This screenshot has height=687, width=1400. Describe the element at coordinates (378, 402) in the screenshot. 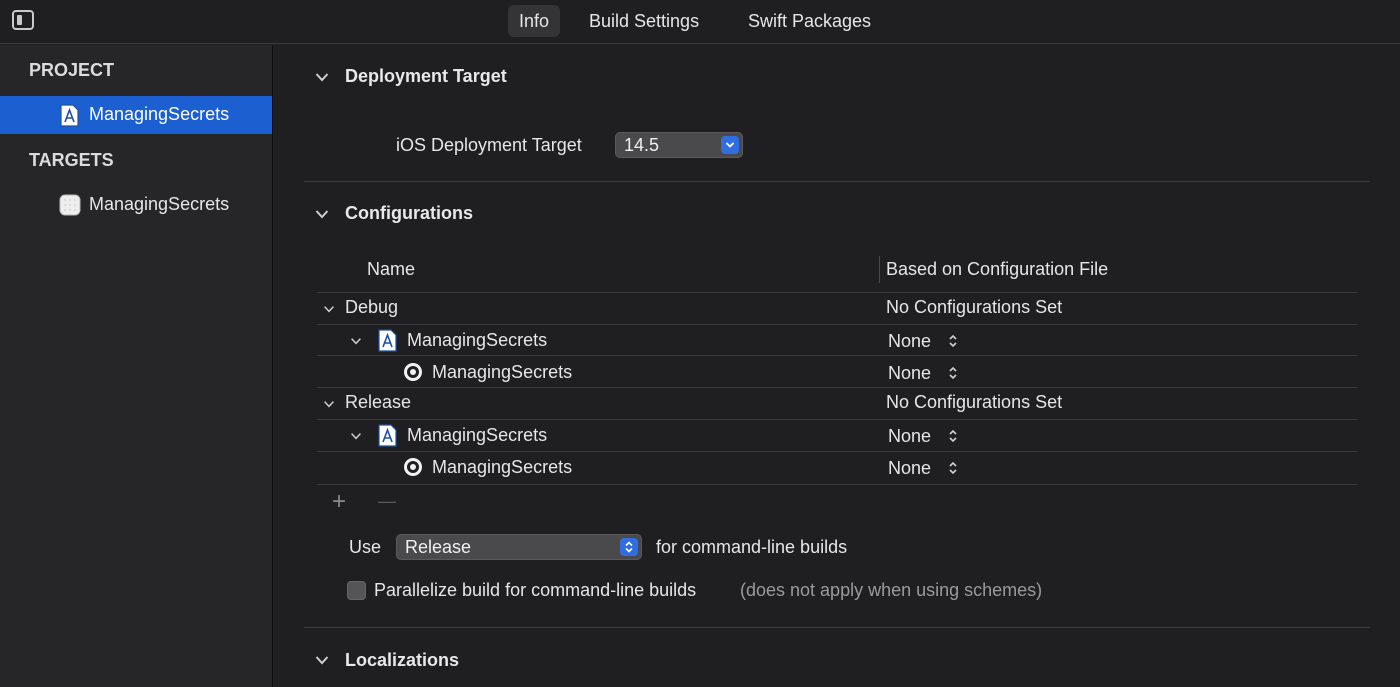

I see `config-row-release: Release` at that location.